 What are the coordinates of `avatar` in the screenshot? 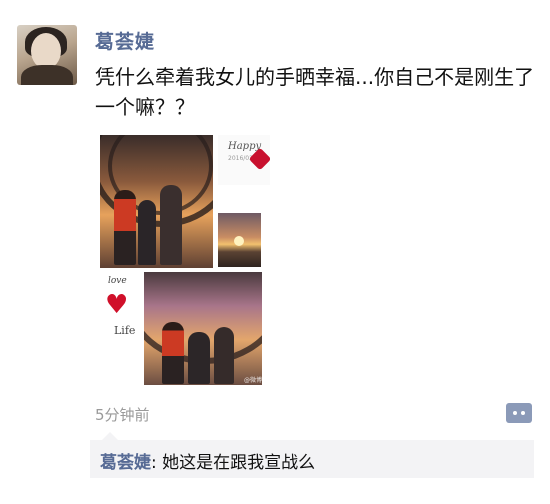 It's located at (47, 55).